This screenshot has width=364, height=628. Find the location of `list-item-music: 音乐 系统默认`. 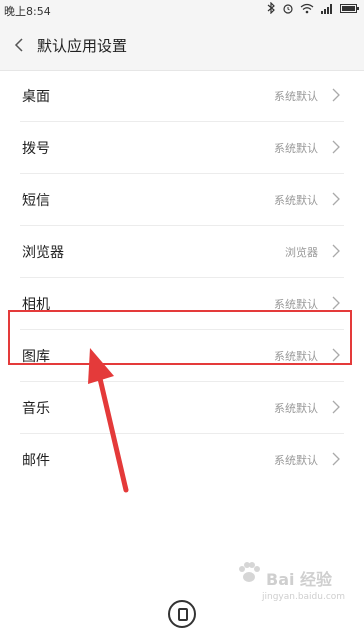

list-item-music: 音乐 系统默认 is located at coordinates (182, 408).